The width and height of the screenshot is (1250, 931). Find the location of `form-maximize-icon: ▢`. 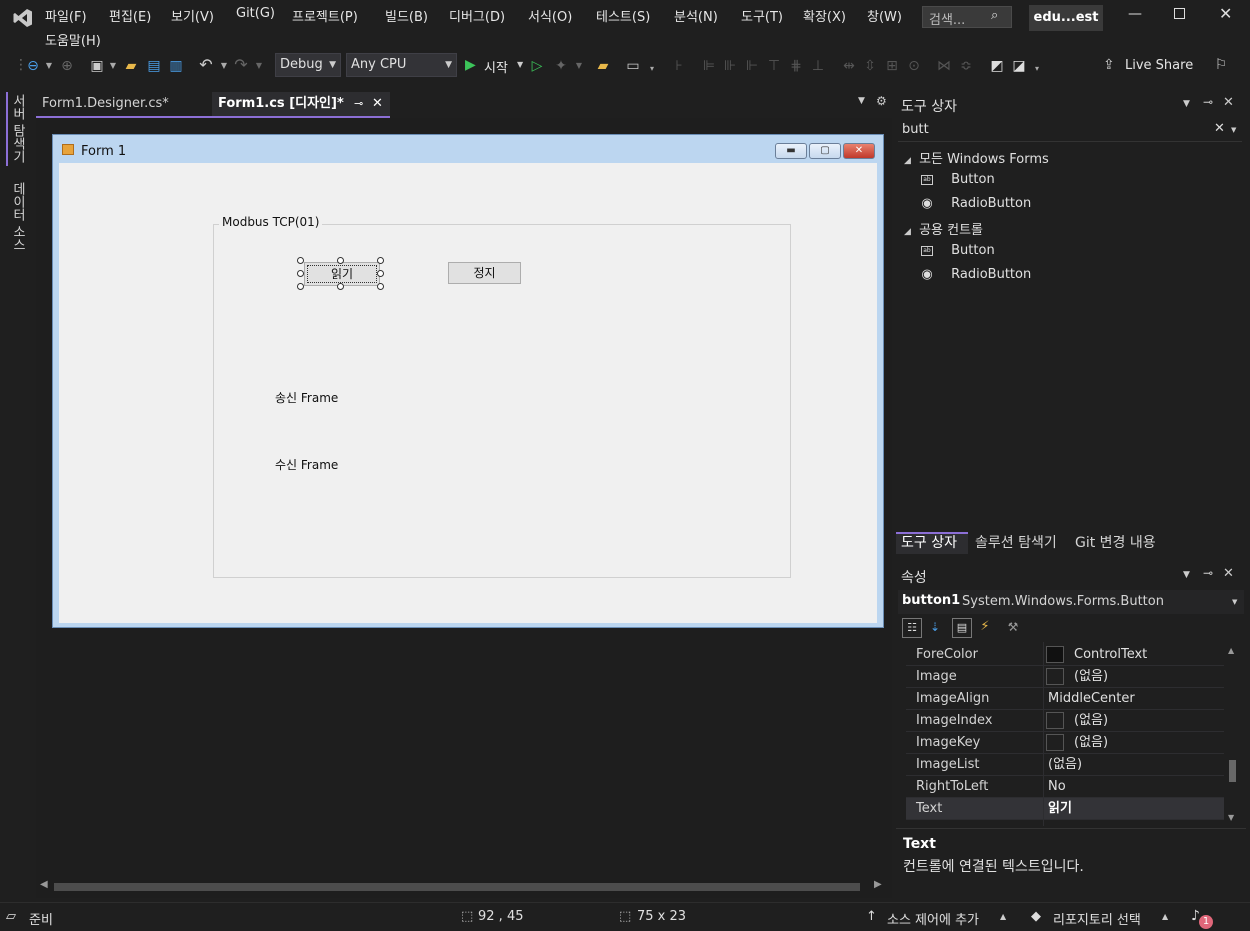

form-maximize-icon: ▢ is located at coordinates (825, 151).